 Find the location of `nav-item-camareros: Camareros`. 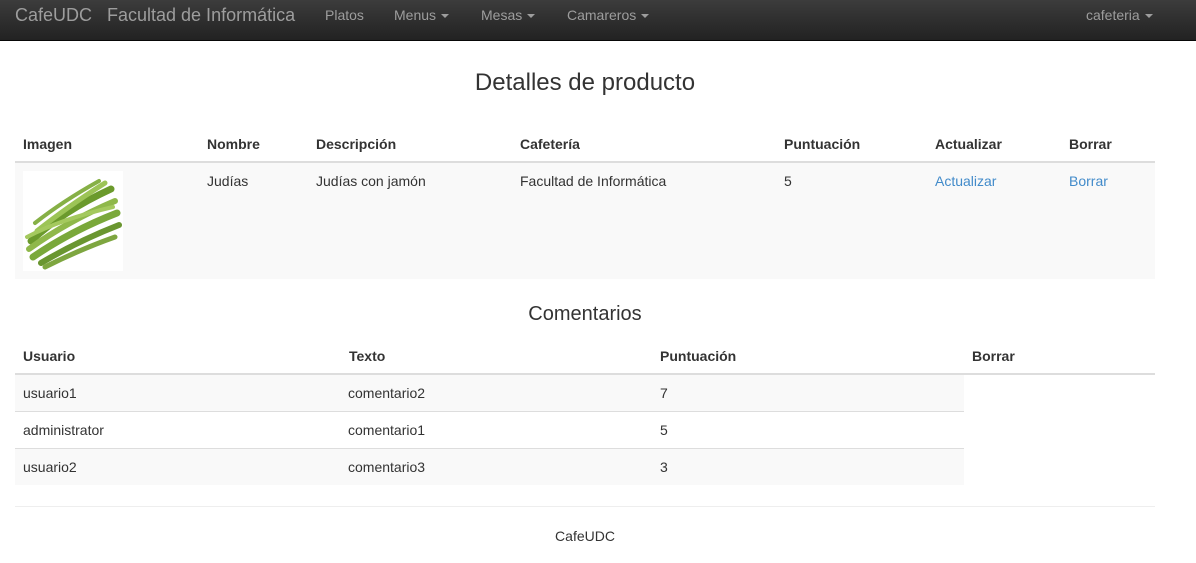

nav-item-camareros: Camareros is located at coordinates (608, 15).